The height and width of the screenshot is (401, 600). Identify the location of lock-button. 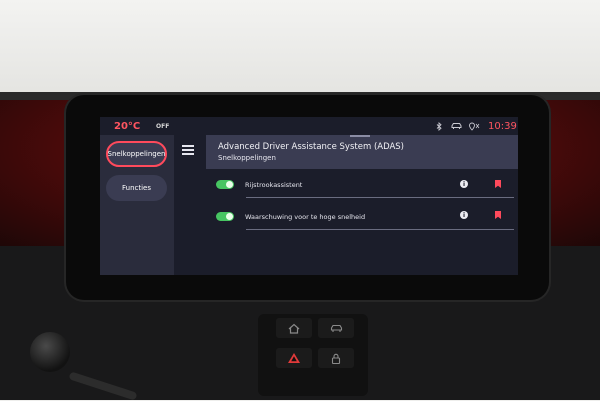
(336, 358).